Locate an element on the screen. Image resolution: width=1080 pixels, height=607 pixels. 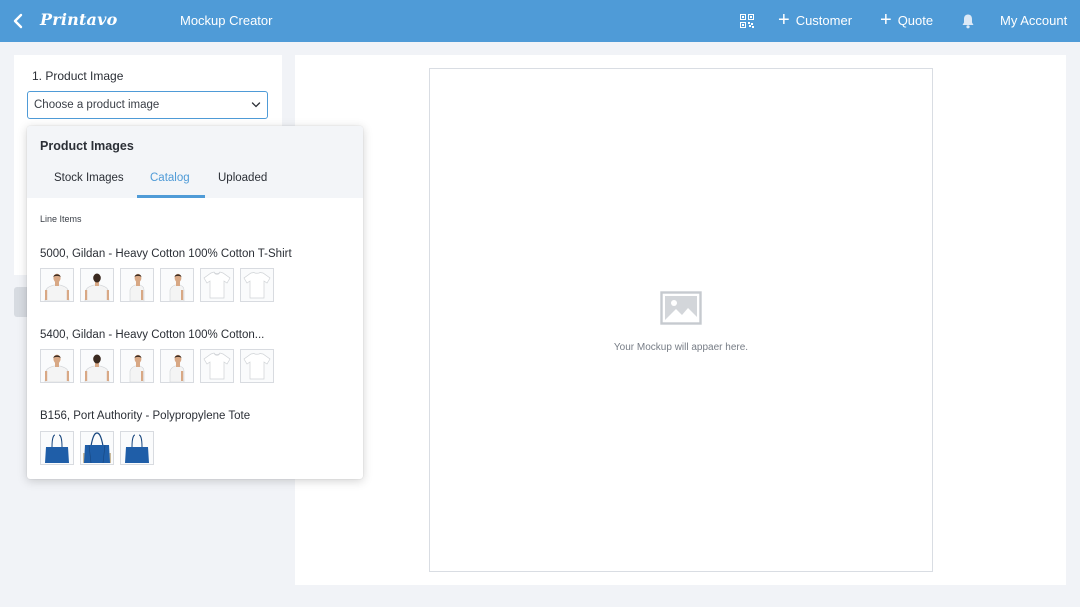
popover-title: Product Images is located at coordinates (87, 146).